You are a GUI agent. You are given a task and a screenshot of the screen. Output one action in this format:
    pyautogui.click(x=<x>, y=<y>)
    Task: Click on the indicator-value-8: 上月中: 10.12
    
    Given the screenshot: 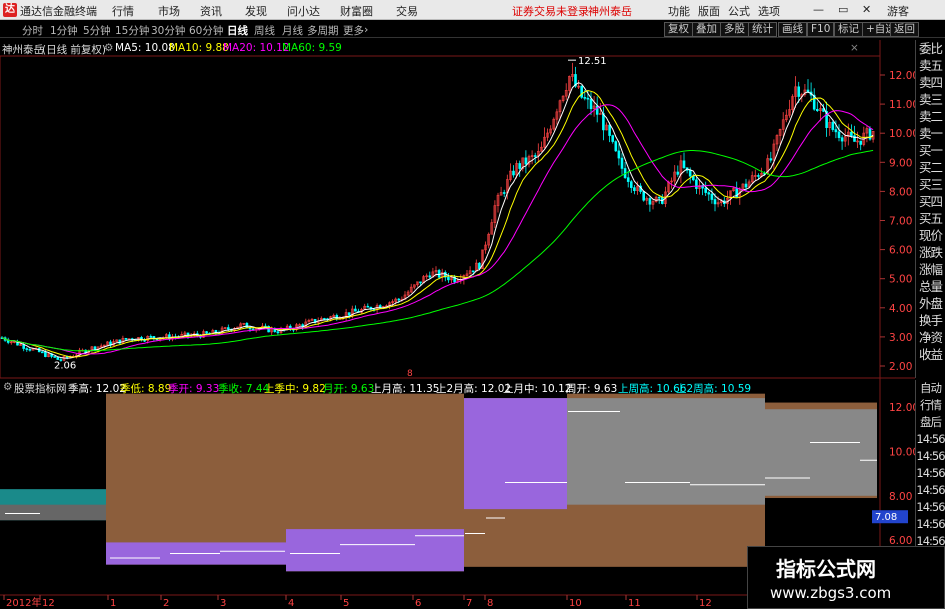 What is the action you would take?
    pyautogui.click(x=537, y=389)
    